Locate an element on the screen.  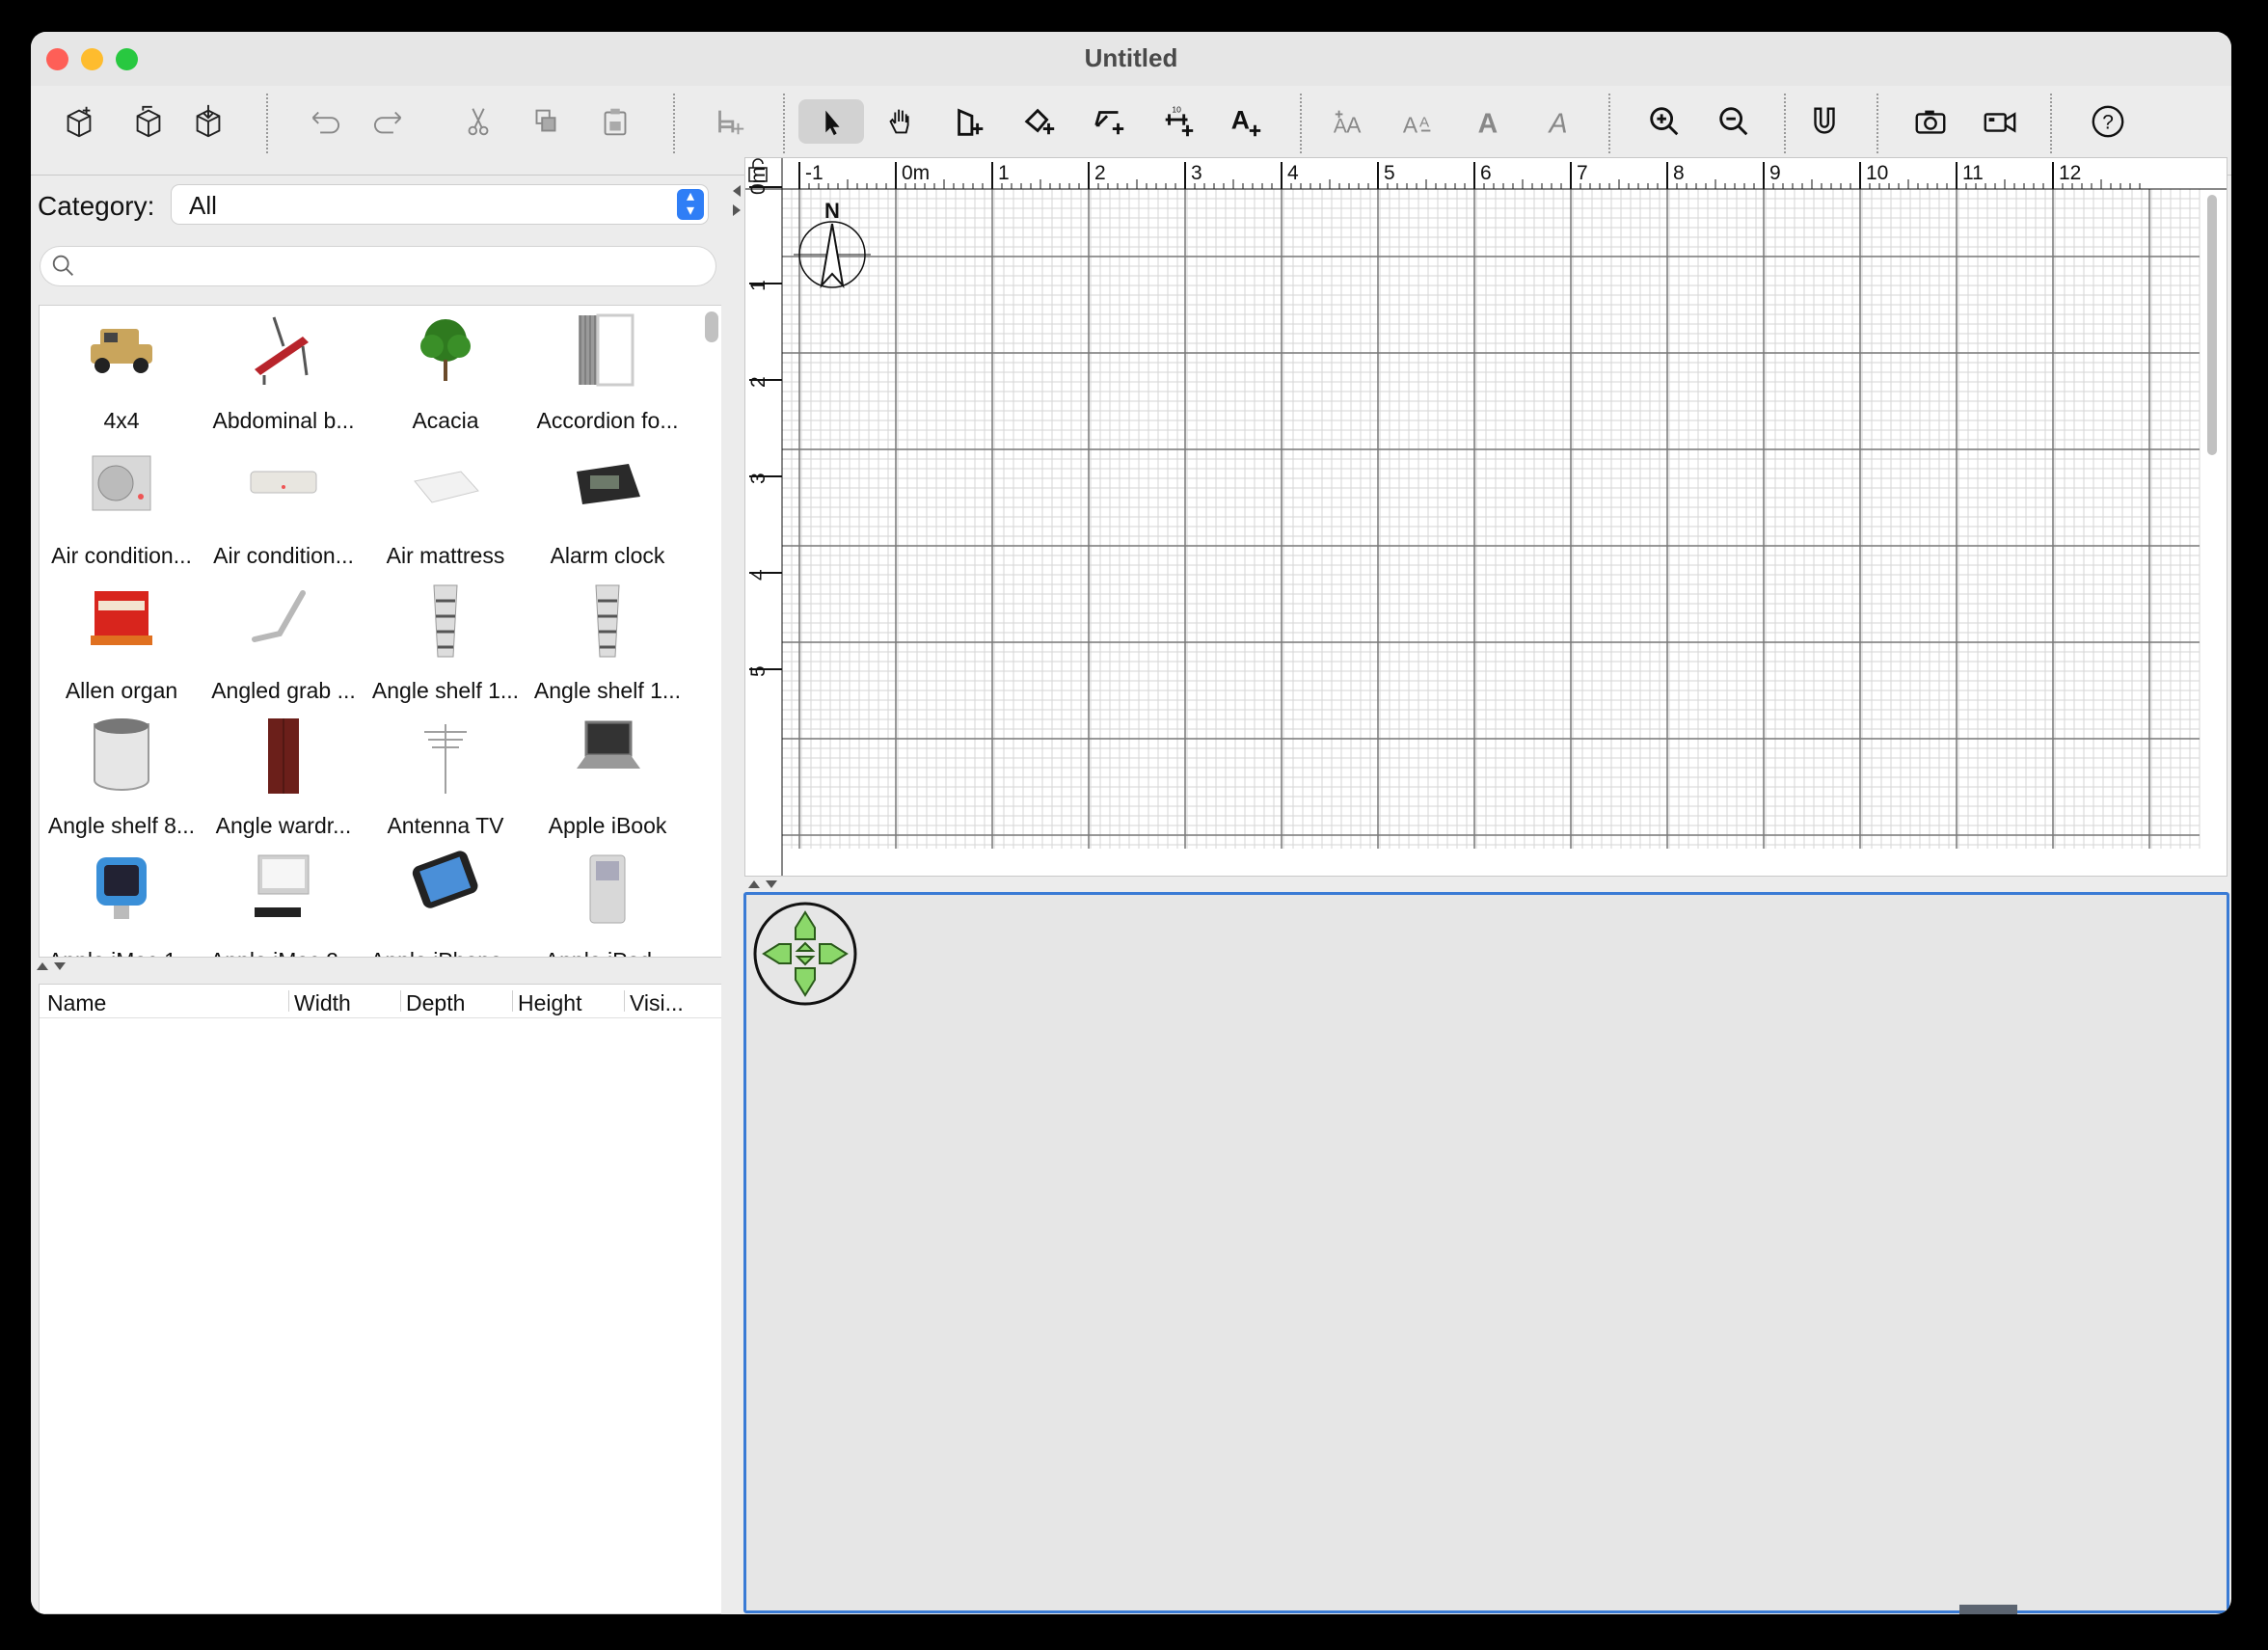
select-mode-button is located at coordinates (831, 121).